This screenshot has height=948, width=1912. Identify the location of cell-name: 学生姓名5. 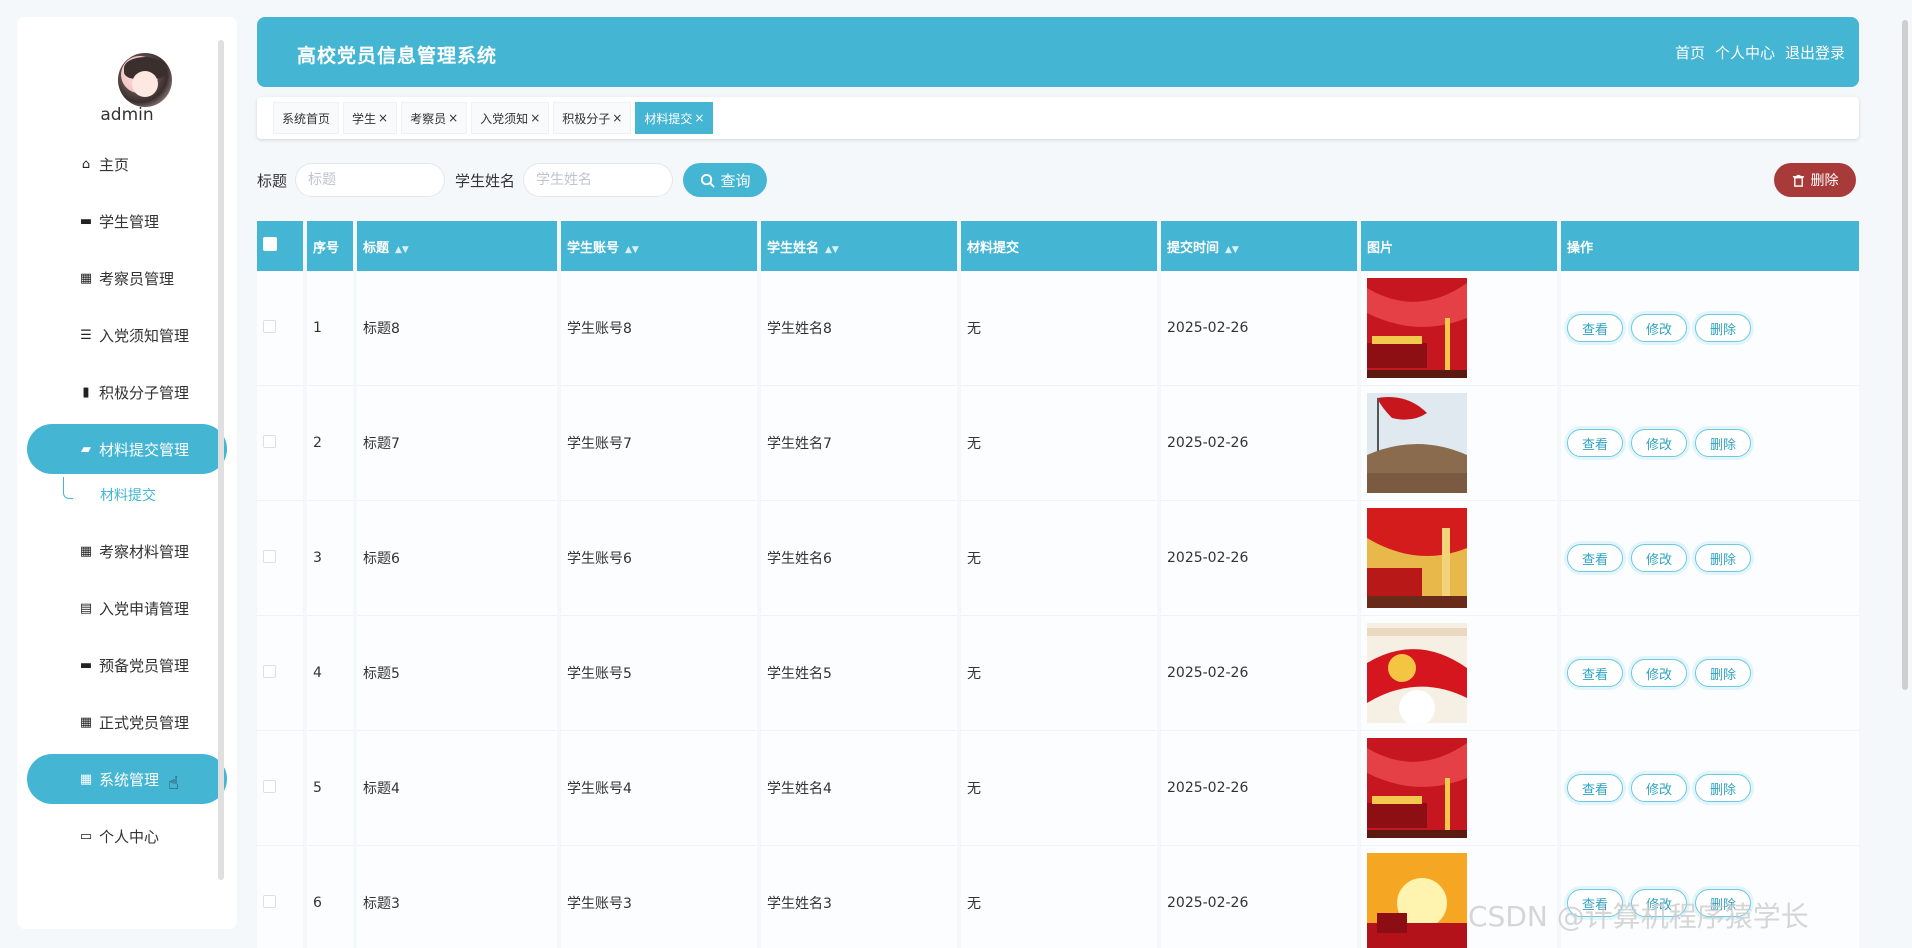
(859, 673).